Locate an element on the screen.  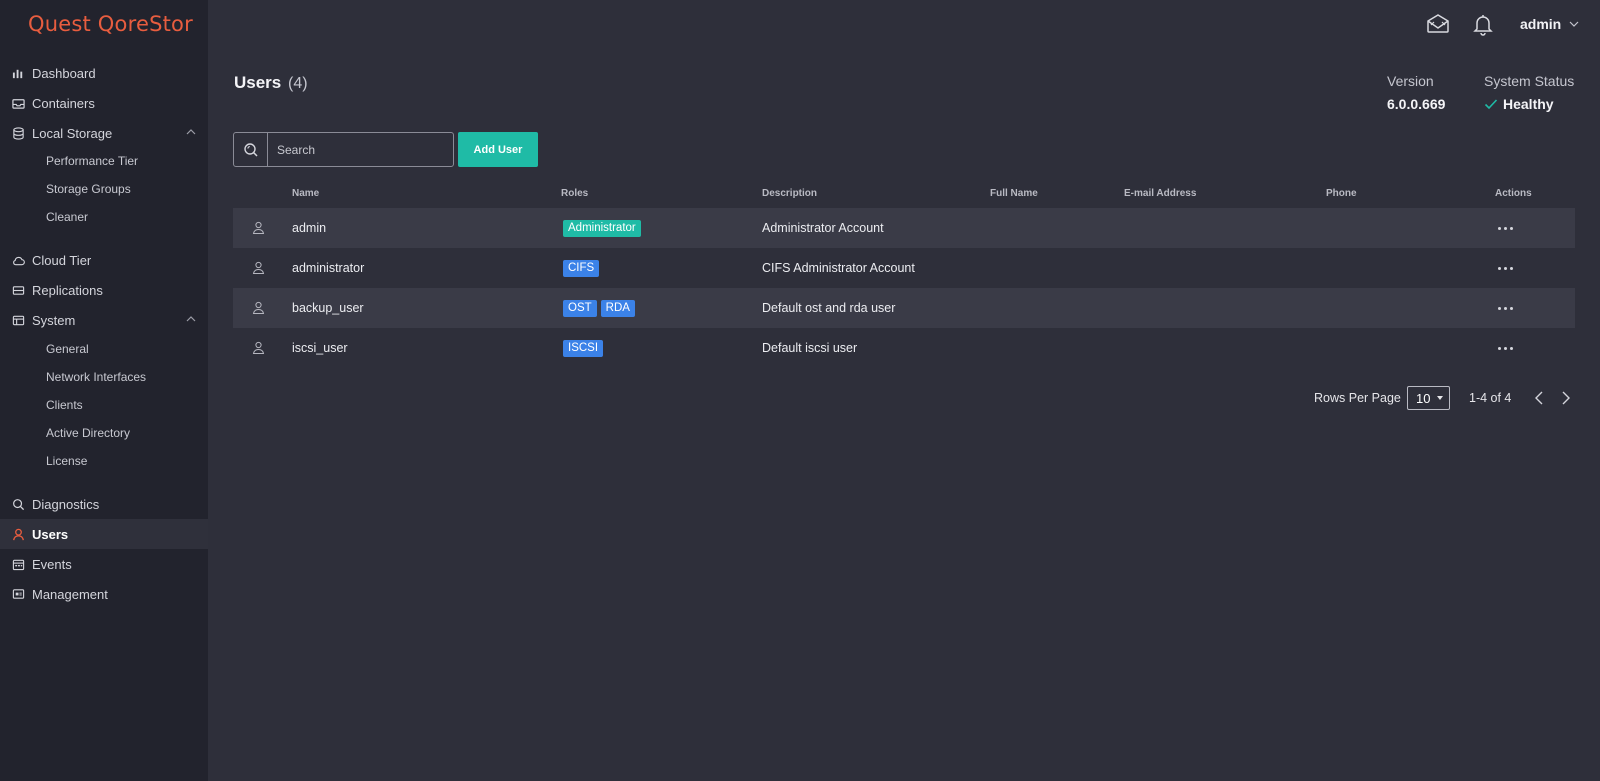
roles-cell: OST RDA is located at coordinates (601, 308).